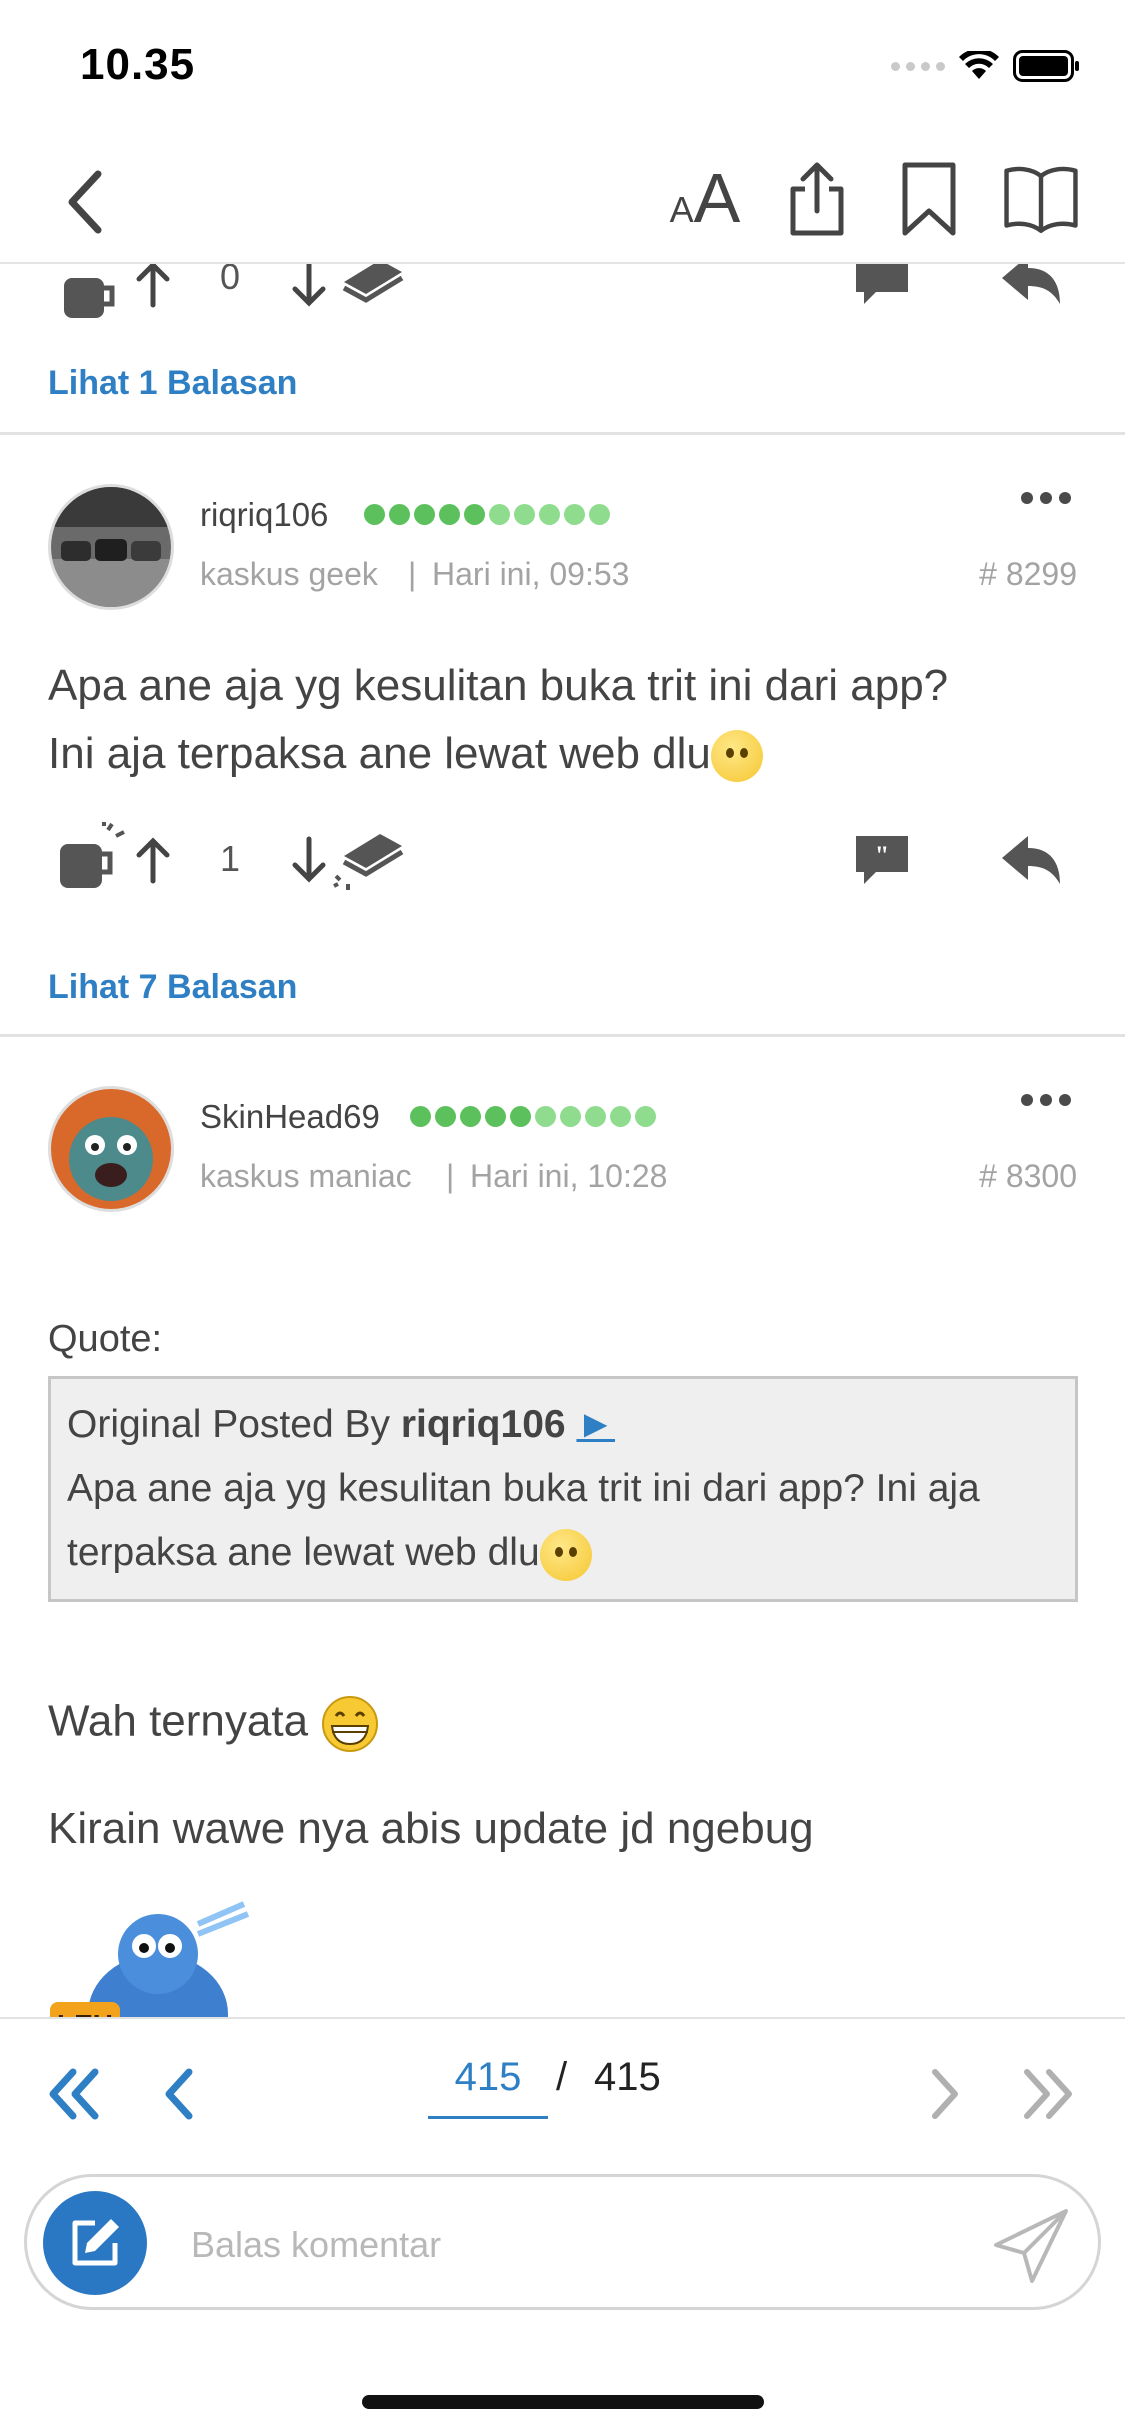 The height and width of the screenshot is (2436, 1125). What do you see at coordinates (172, 383) in the screenshot?
I see `view-replies-link: Lihat 1 Balasan` at bounding box center [172, 383].